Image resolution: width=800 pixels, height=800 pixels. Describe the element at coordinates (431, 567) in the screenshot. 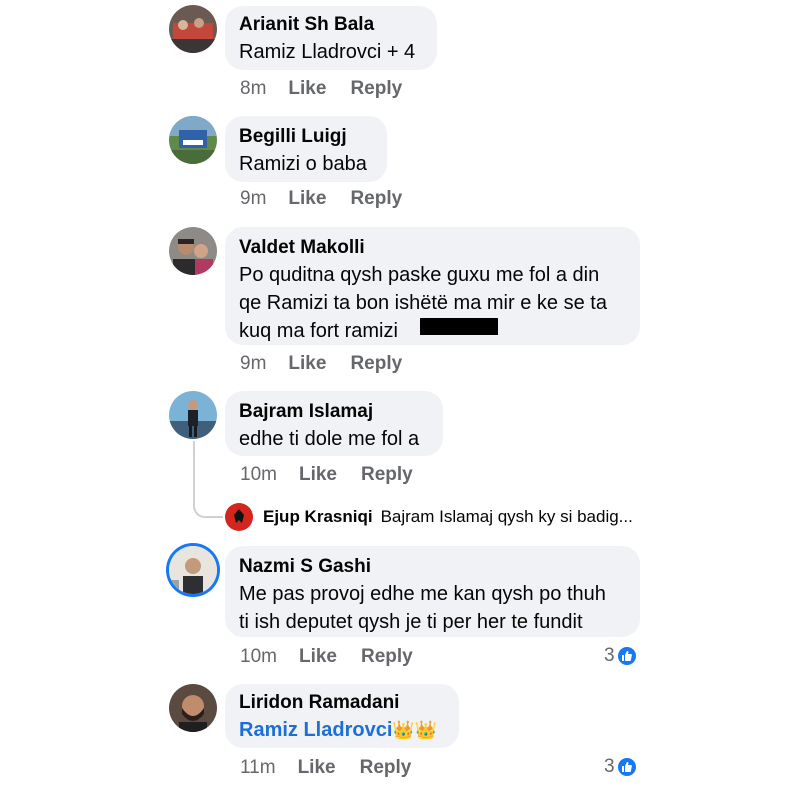

I see `comment-author: Nazmi S Gashi` at that location.